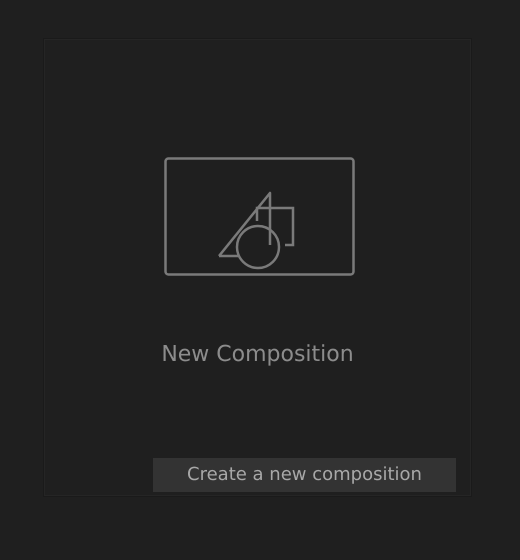 This screenshot has width=520, height=560. What do you see at coordinates (257, 354) in the screenshot?
I see `card-title: New Composition` at bounding box center [257, 354].